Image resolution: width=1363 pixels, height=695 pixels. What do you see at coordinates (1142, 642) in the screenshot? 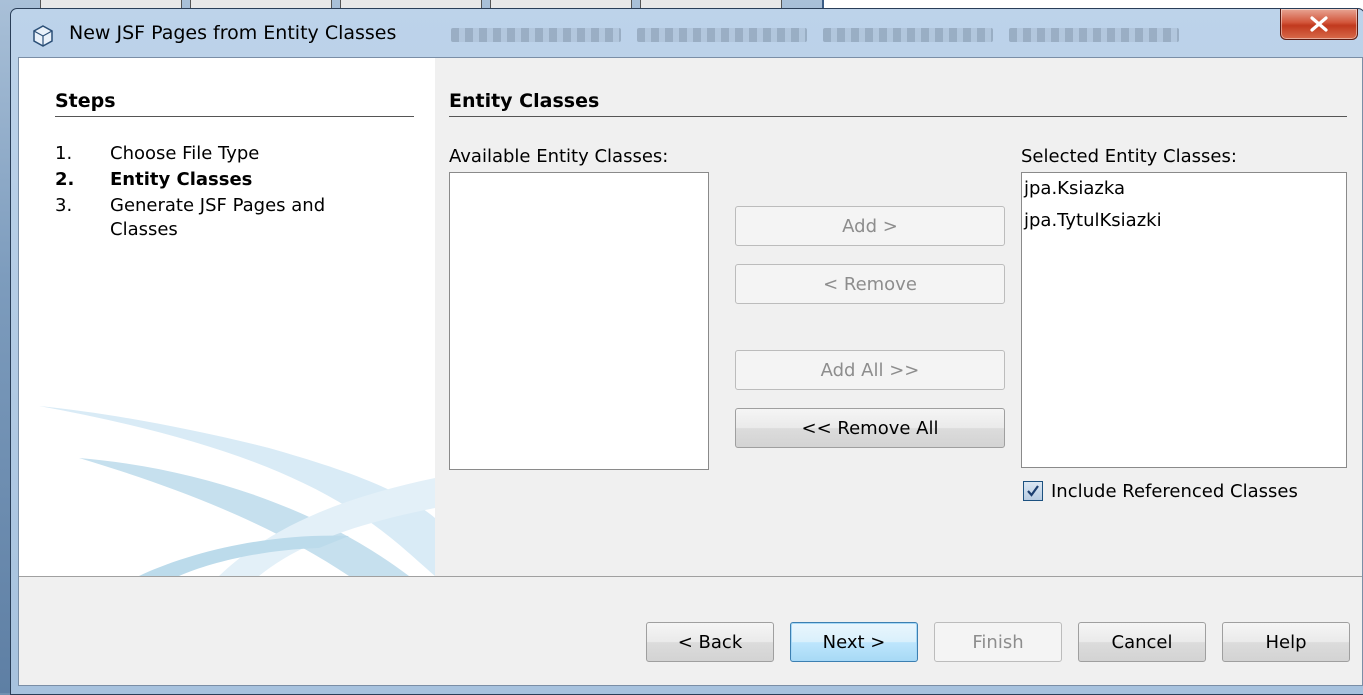
I see `cancel-button: Cancel` at bounding box center [1142, 642].